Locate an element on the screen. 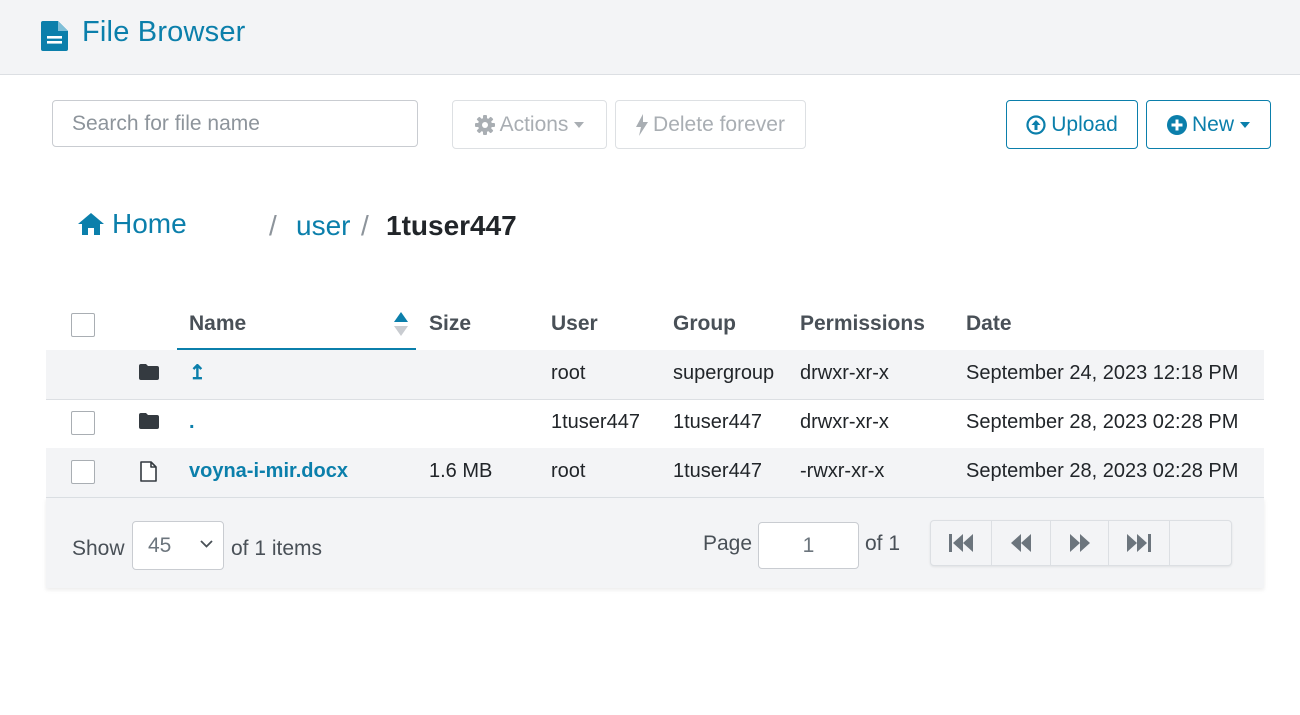 The height and width of the screenshot is (715, 1300). breadcrumb-user: user is located at coordinates (323, 226).